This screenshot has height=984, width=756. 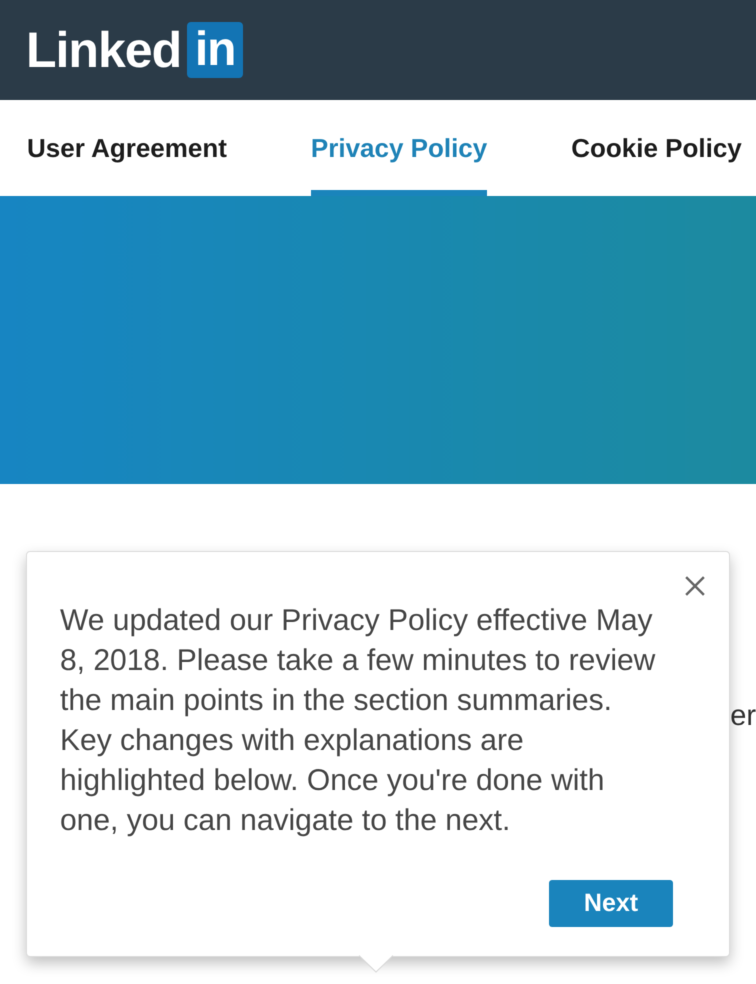 I want to click on next-button: Next, so click(x=611, y=903).